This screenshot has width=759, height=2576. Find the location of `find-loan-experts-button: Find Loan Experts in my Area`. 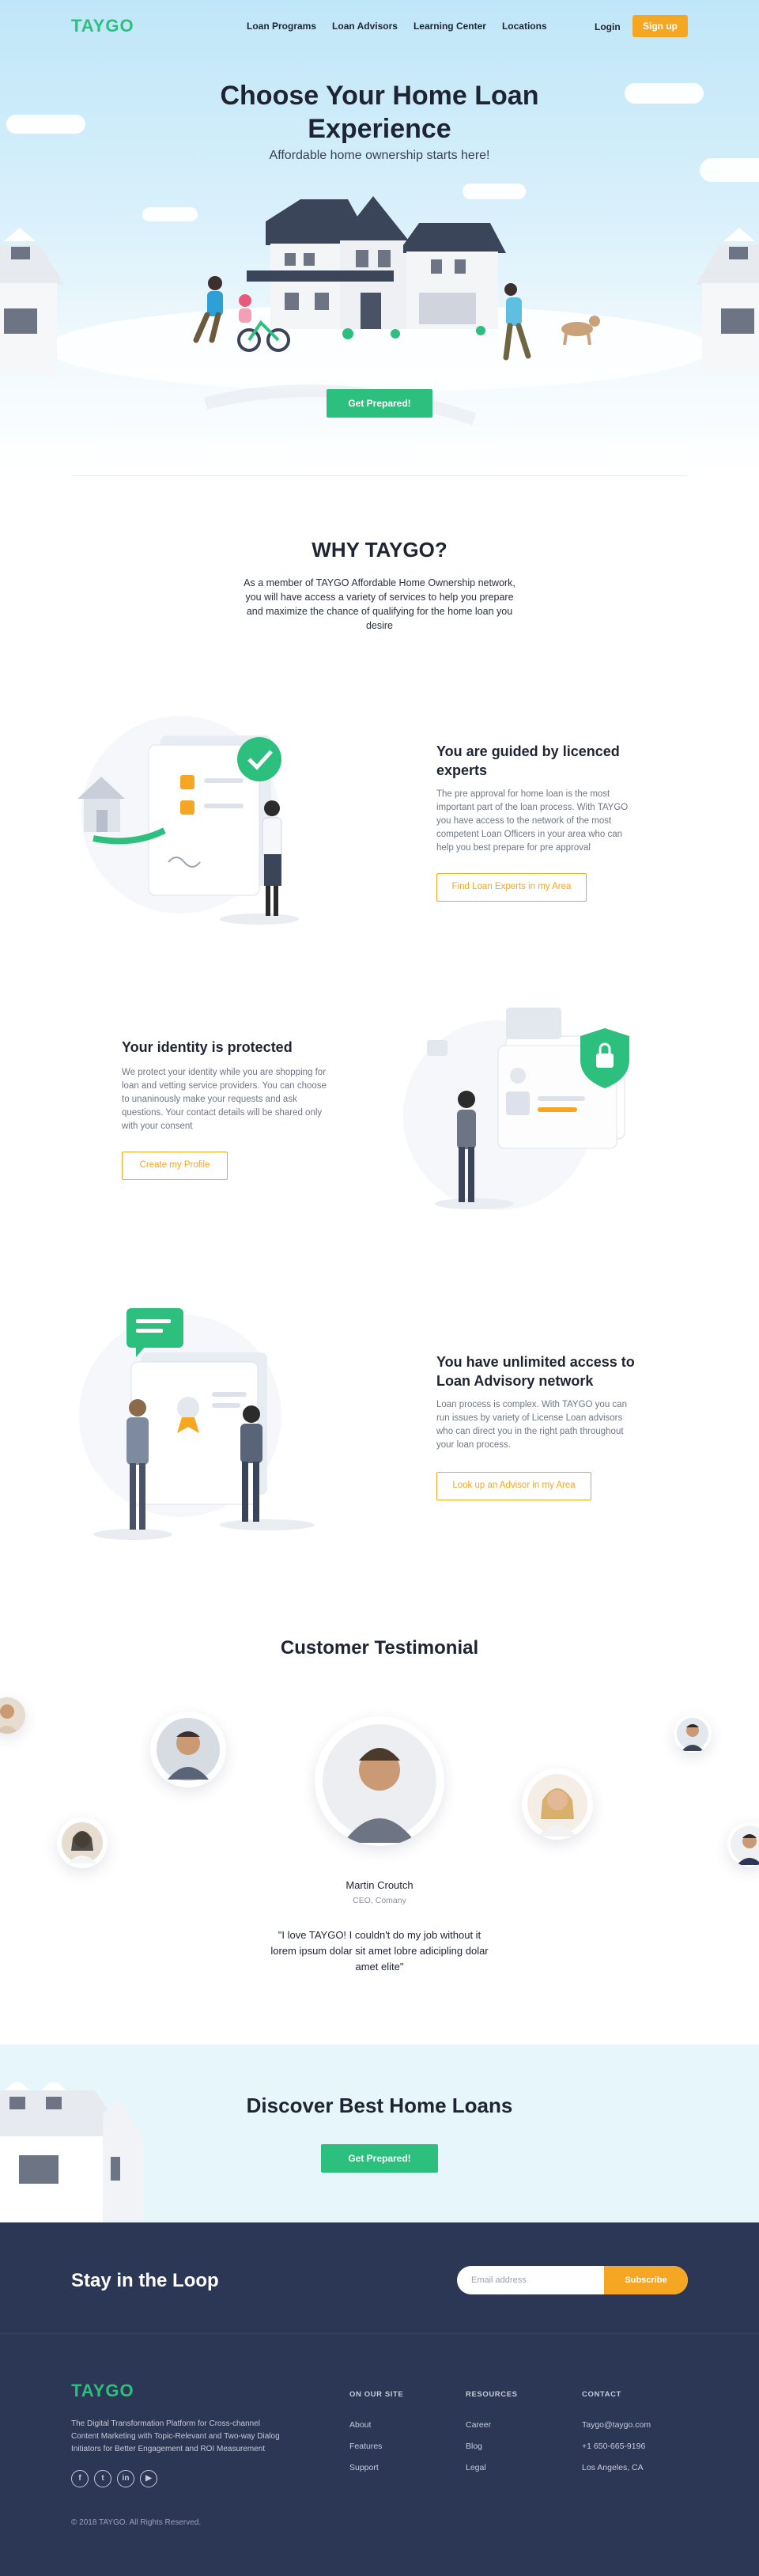

find-loan-experts-button: Find Loan Experts in my Area is located at coordinates (512, 887).